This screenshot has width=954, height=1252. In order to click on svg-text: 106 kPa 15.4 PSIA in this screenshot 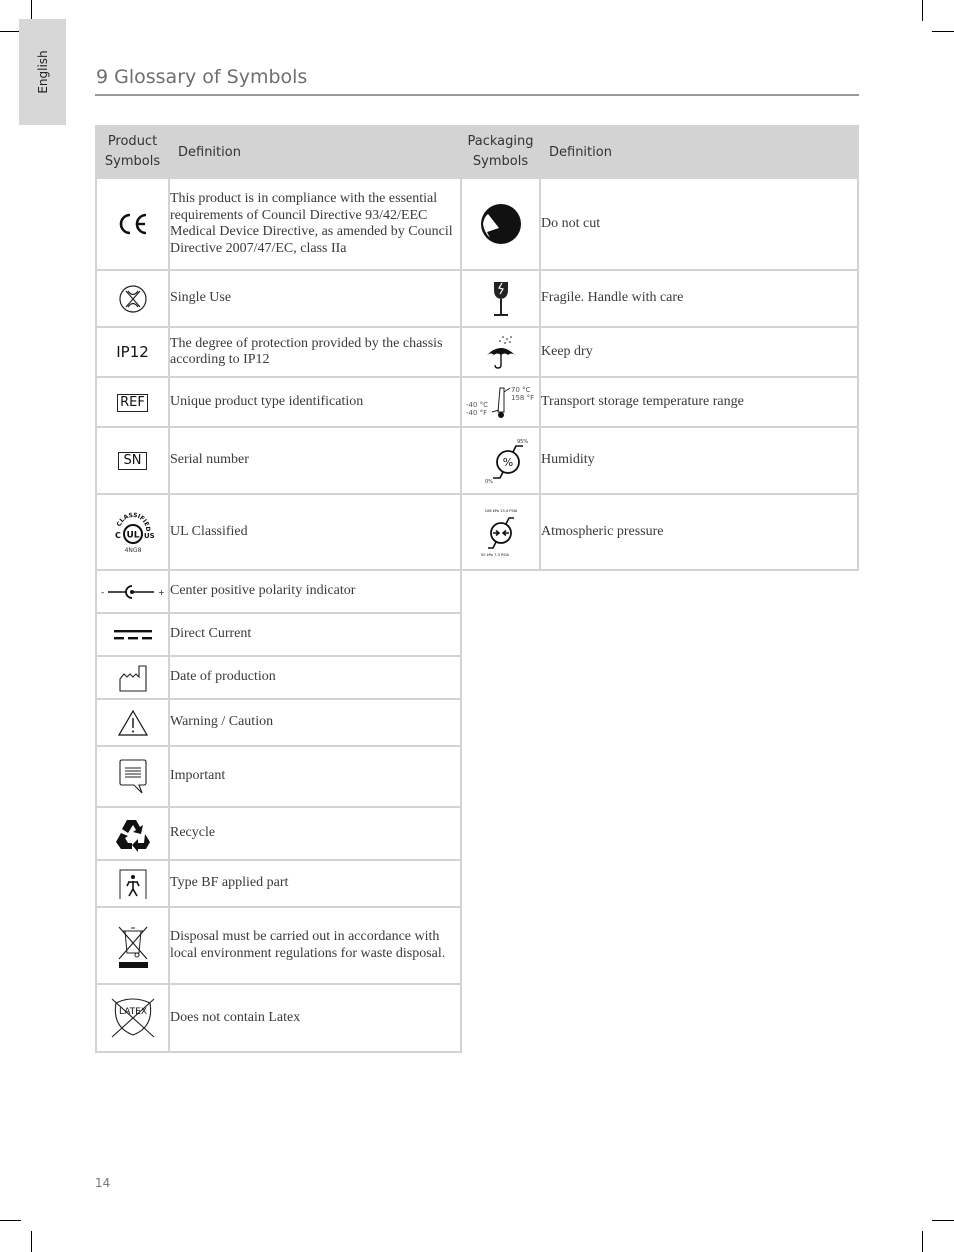, I will do `click(500, 511)`.